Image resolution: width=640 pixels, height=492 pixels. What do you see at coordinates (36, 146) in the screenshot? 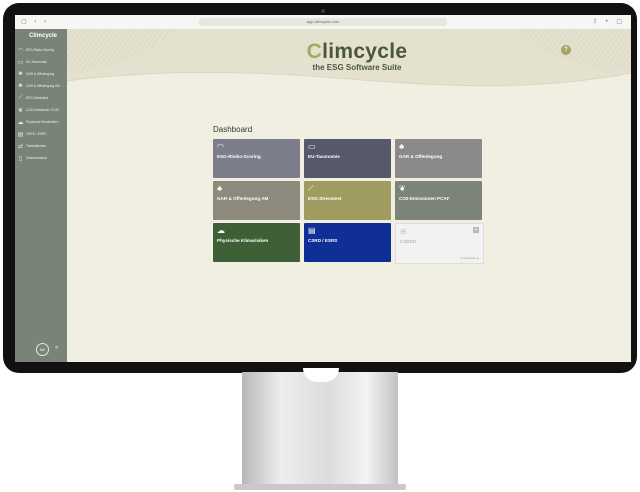
I see `sidebar-item-label: Transaktionen` at bounding box center [36, 146].